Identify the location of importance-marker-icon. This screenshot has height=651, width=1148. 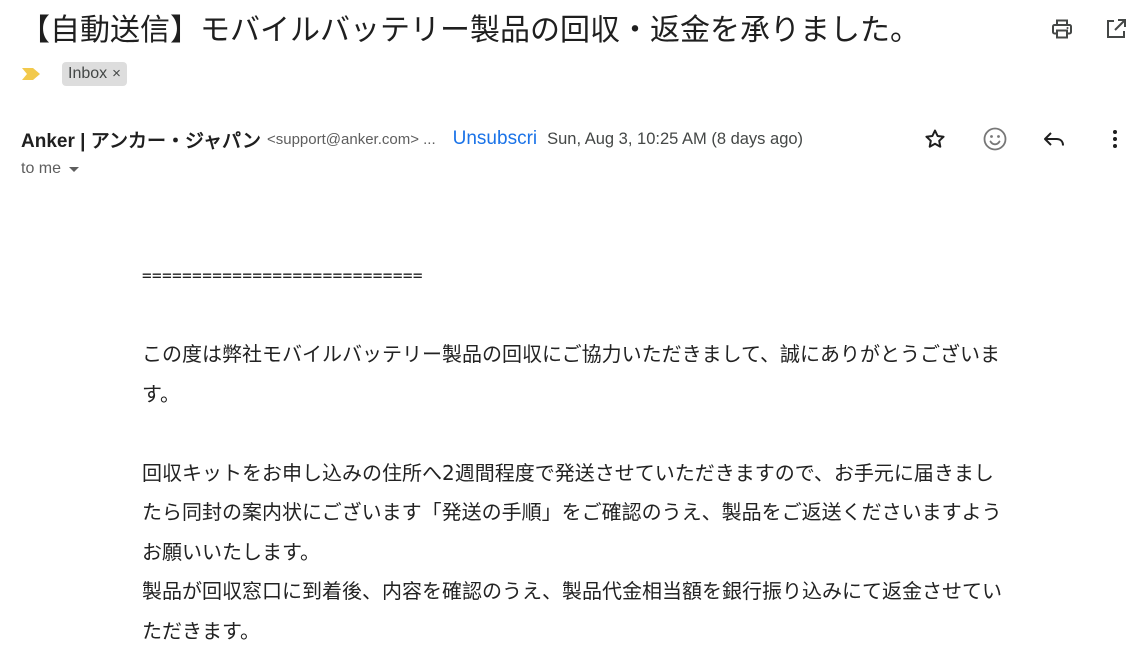
(31, 74).